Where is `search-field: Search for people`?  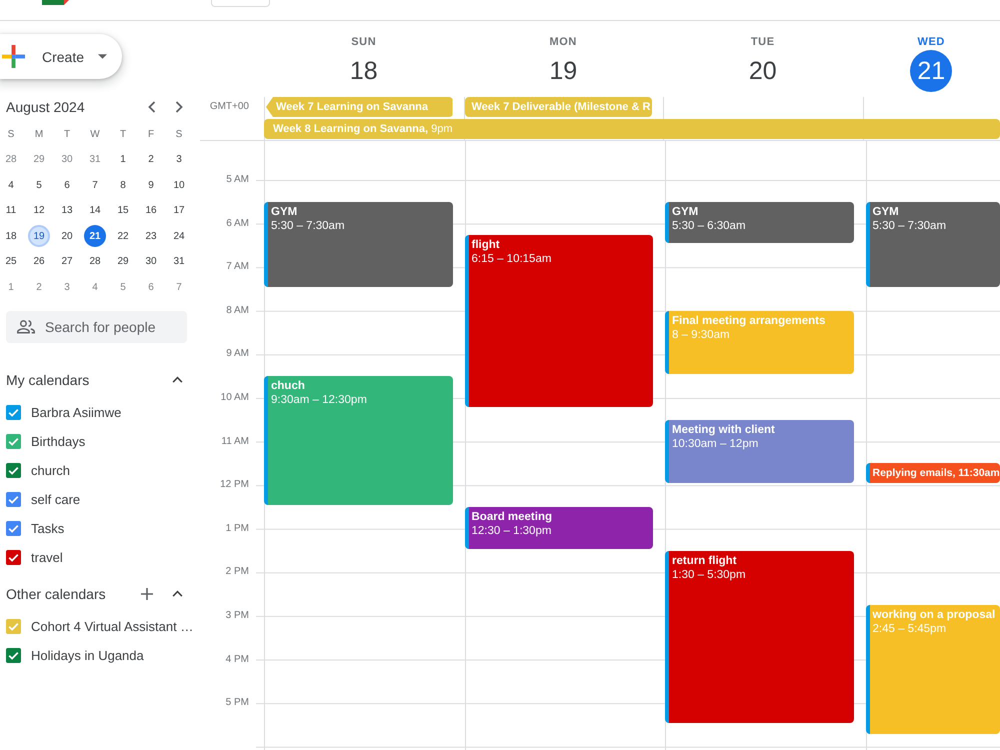
search-field: Search for people is located at coordinates (96, 327).